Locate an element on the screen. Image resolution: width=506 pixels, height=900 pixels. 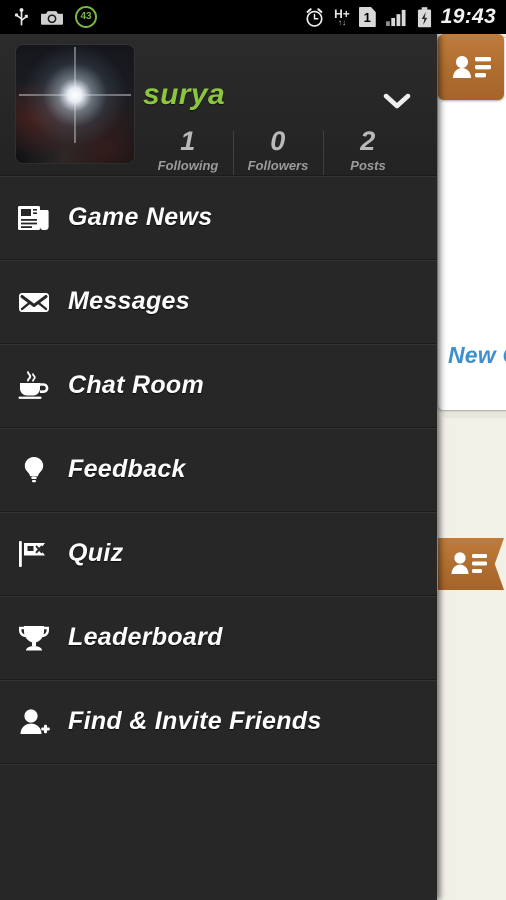
person-add-icon is located at coordinates (34, 722).